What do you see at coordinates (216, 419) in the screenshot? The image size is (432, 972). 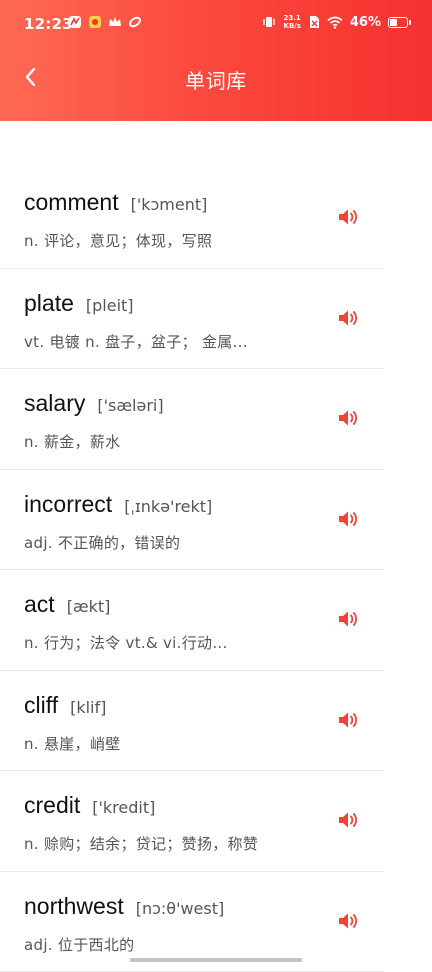 I see `word-list-item: salary ['sæləri] n. 薪金，薪水` at bounding box center [216, 419].